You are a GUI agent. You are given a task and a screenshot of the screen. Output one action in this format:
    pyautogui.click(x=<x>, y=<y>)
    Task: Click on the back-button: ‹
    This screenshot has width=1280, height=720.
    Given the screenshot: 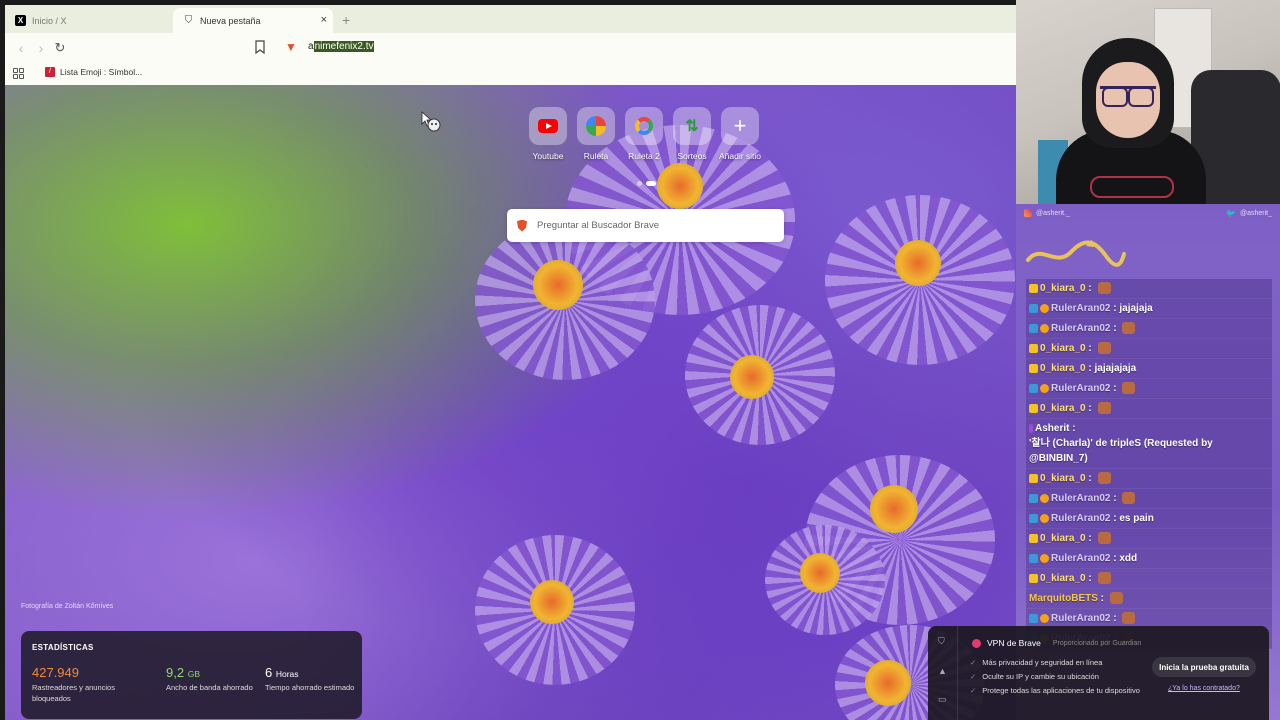 What is the action you would take?
    pyautogui.click(x=21, y=48)
    